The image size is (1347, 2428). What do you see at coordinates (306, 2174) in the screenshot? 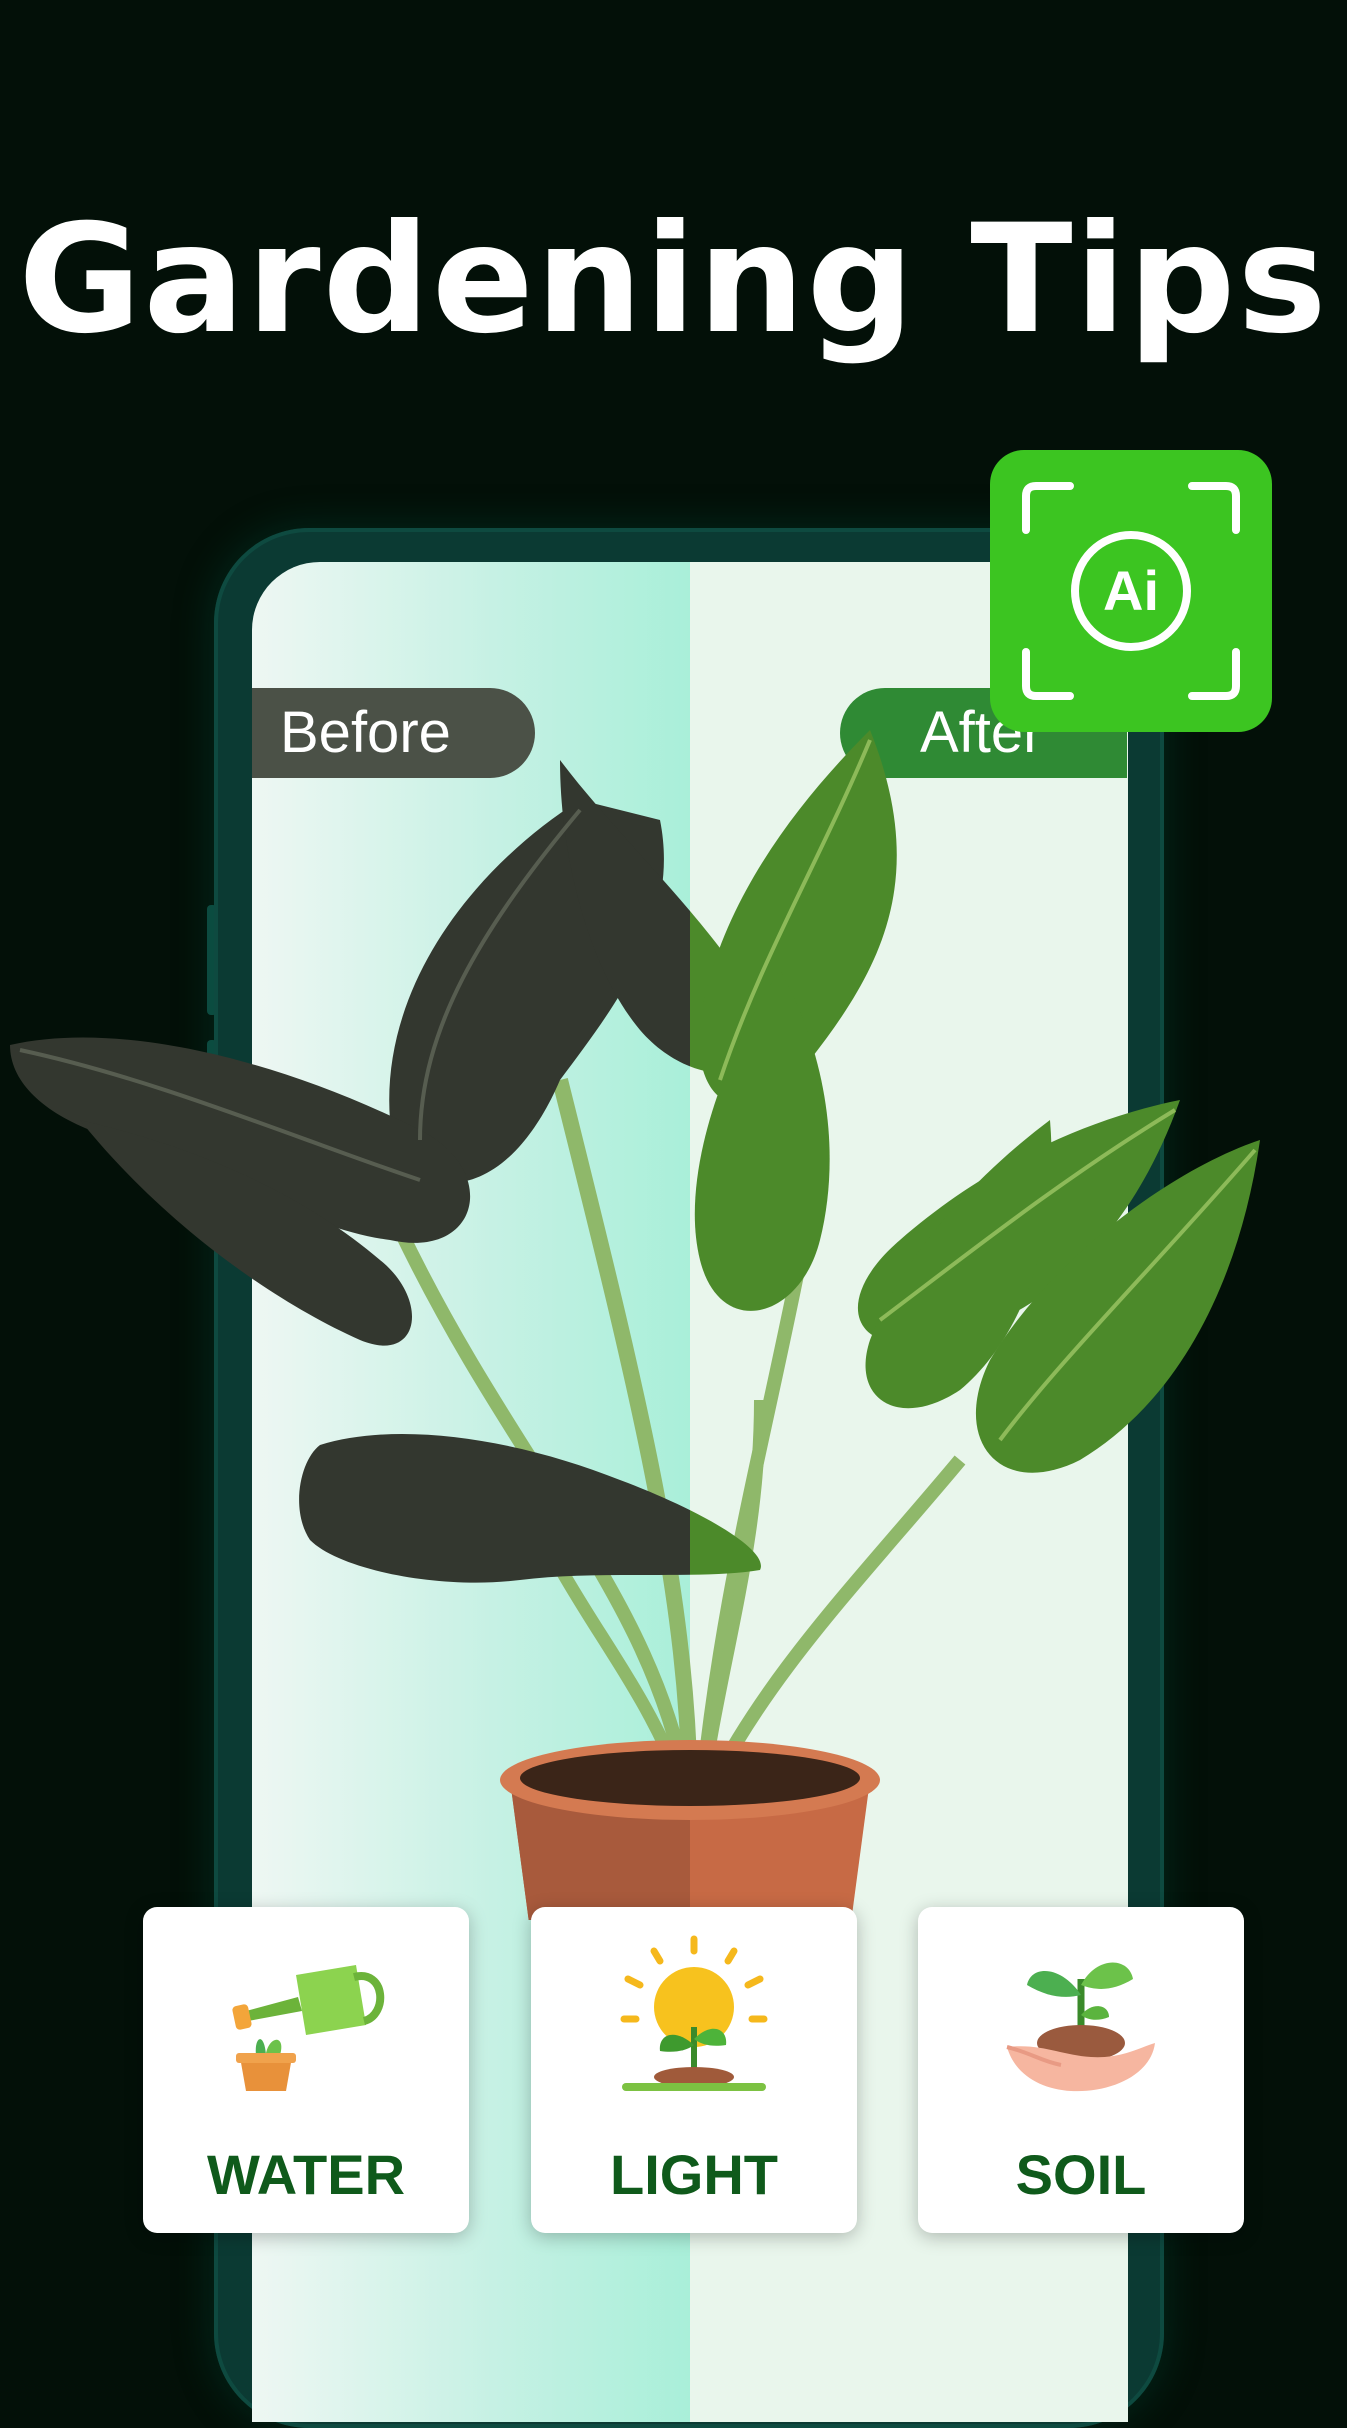
I see `card-water-label: WATER` at bounding box center [306, 2174].